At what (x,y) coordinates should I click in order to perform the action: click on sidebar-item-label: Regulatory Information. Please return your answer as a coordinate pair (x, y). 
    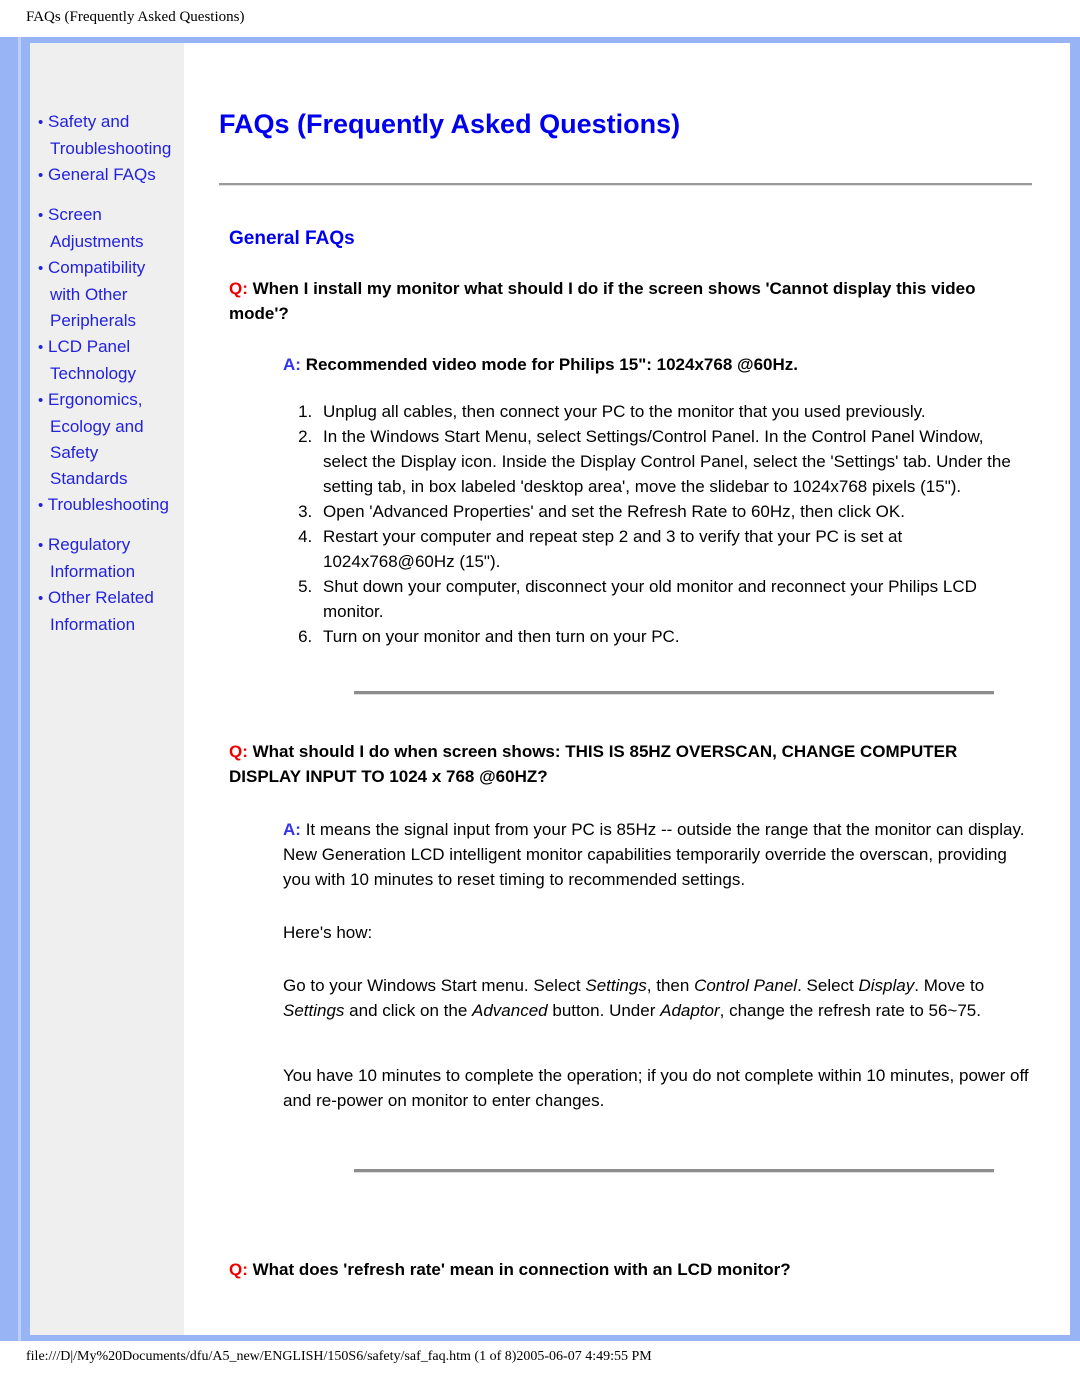
    Looking at the image, I should click on (91, 558).